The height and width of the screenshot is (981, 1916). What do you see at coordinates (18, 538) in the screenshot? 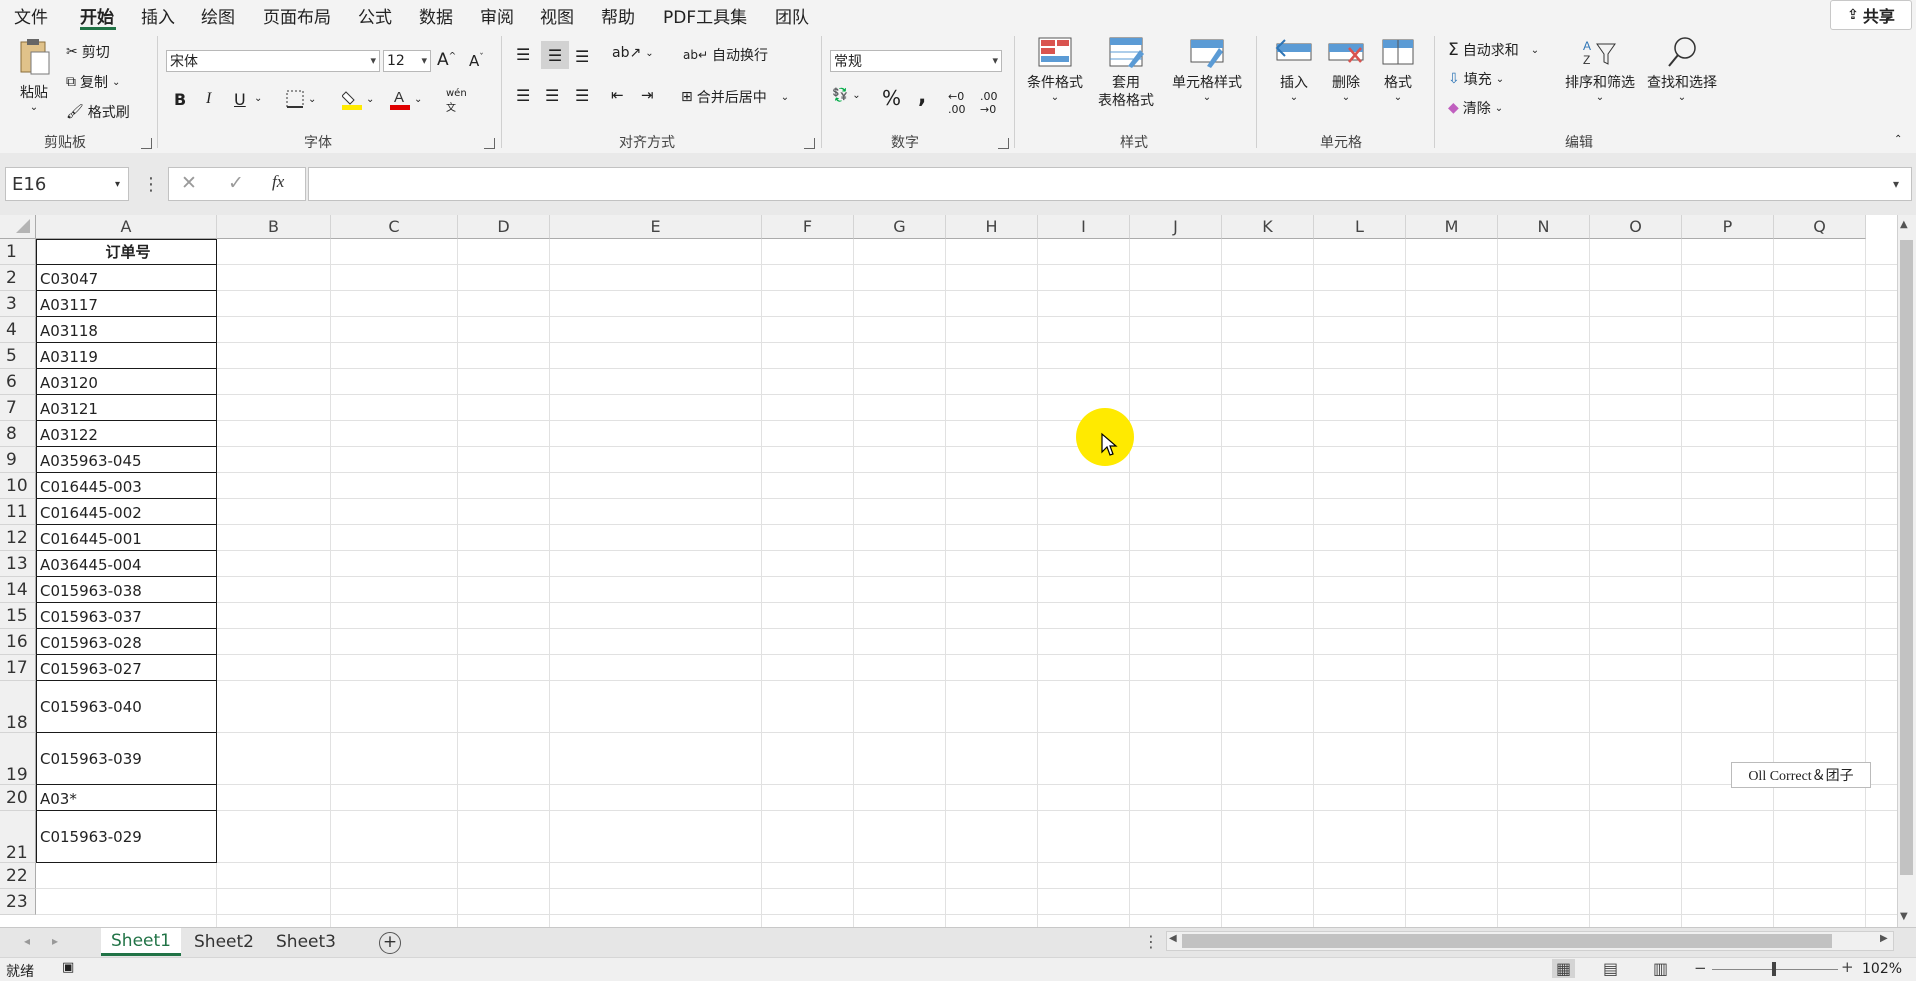
I see `row-header-12: 12` at bounding box center [18, 538].